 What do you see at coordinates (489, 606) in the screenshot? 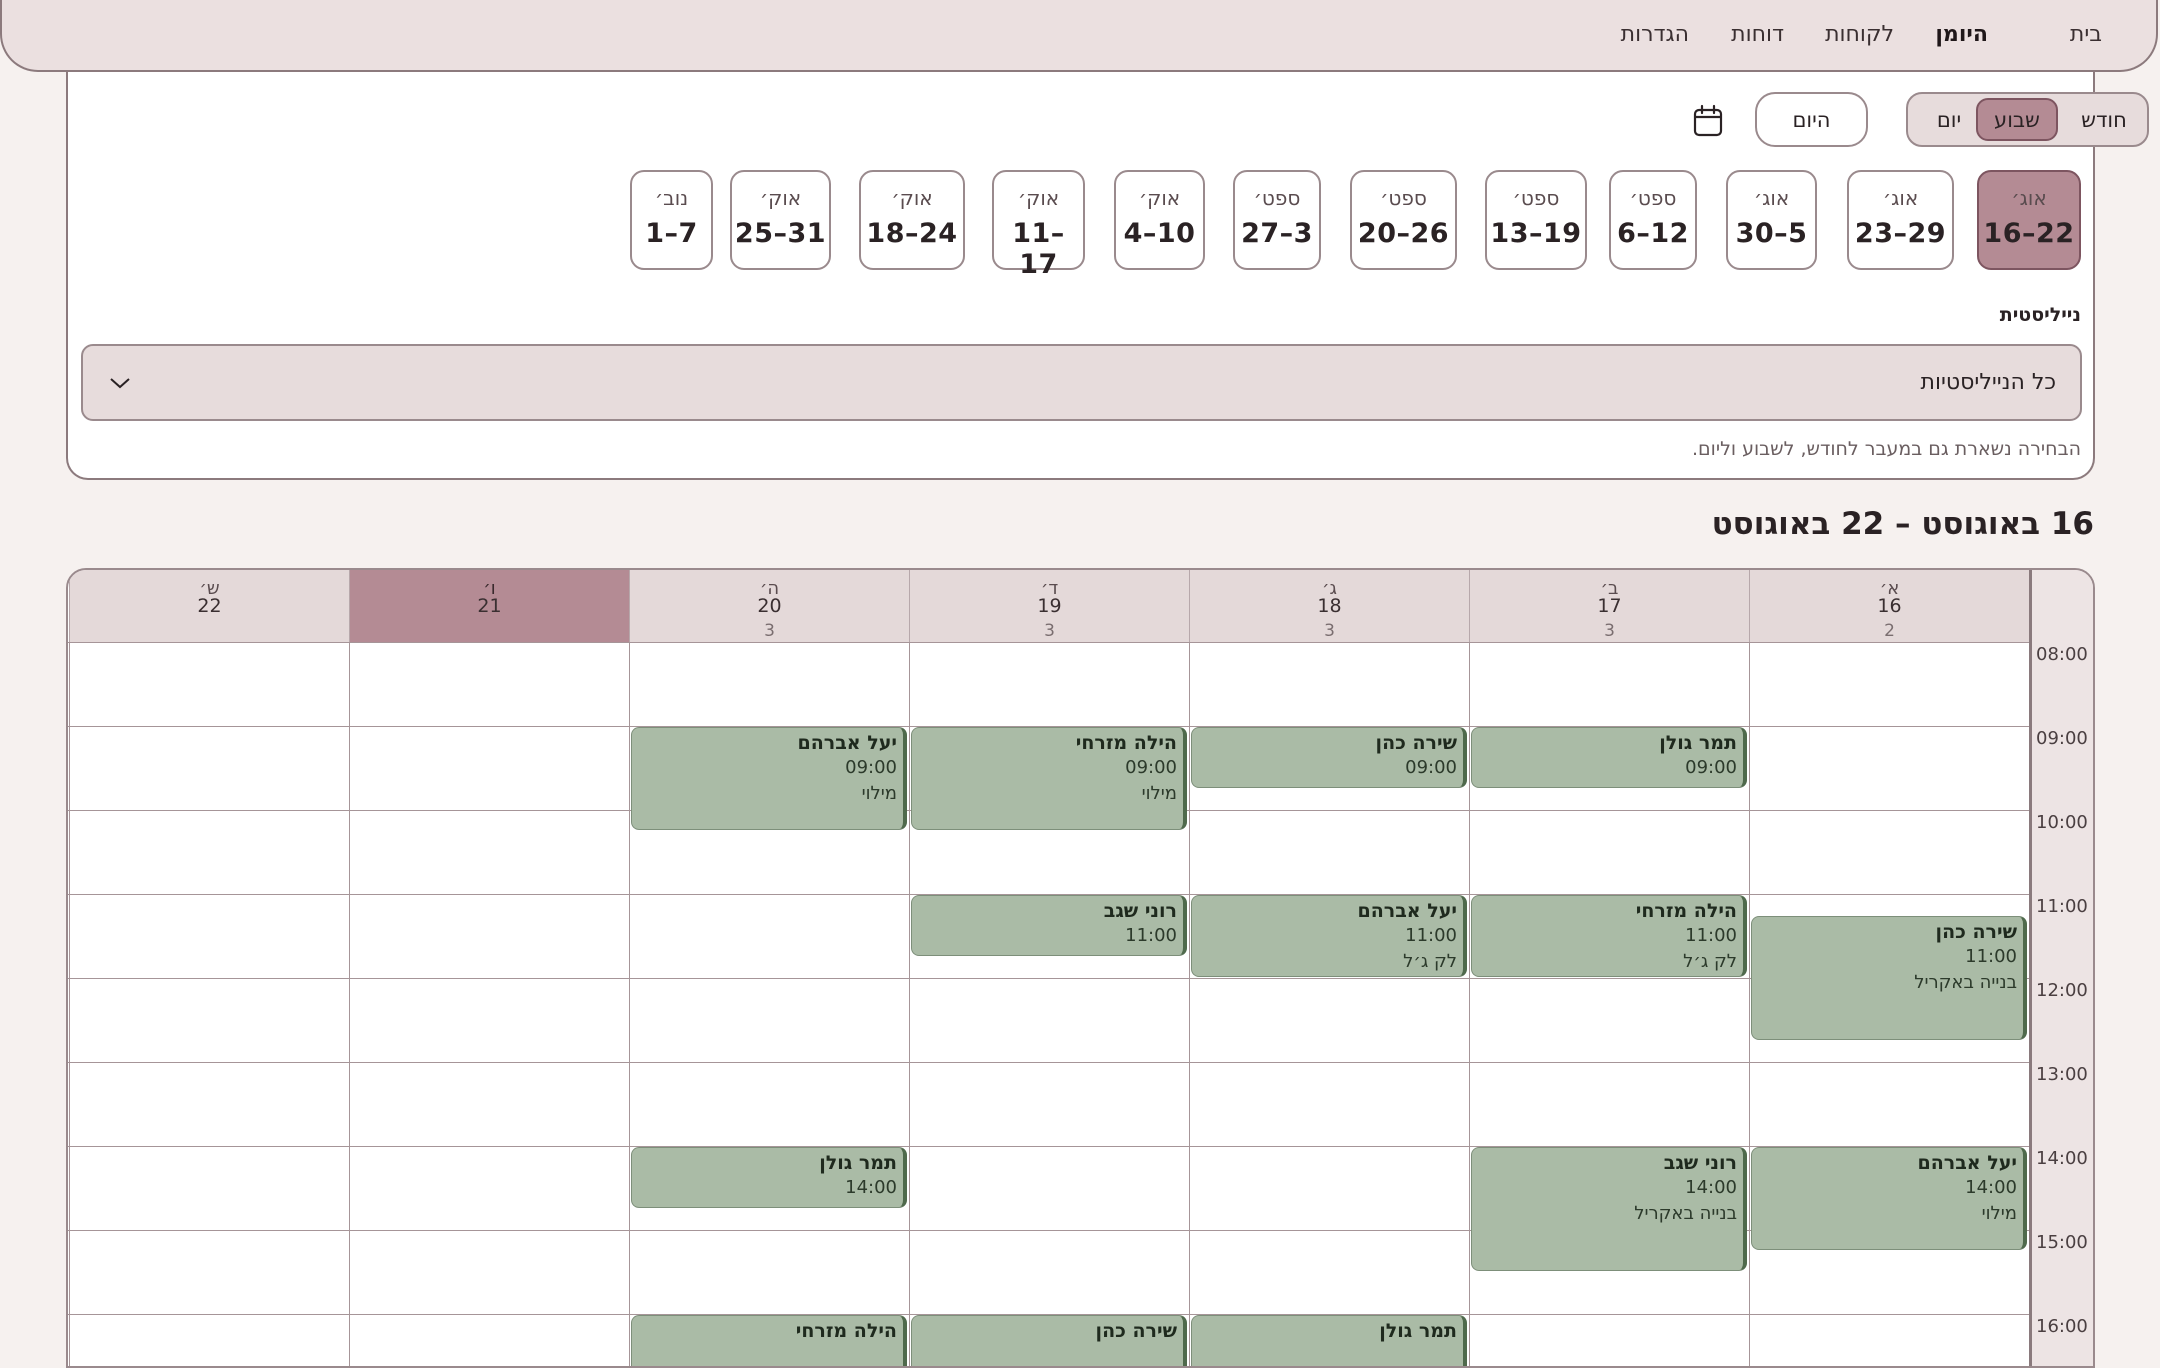
I see `day-header: ו׳ 21` at bounding box center [489, 606].